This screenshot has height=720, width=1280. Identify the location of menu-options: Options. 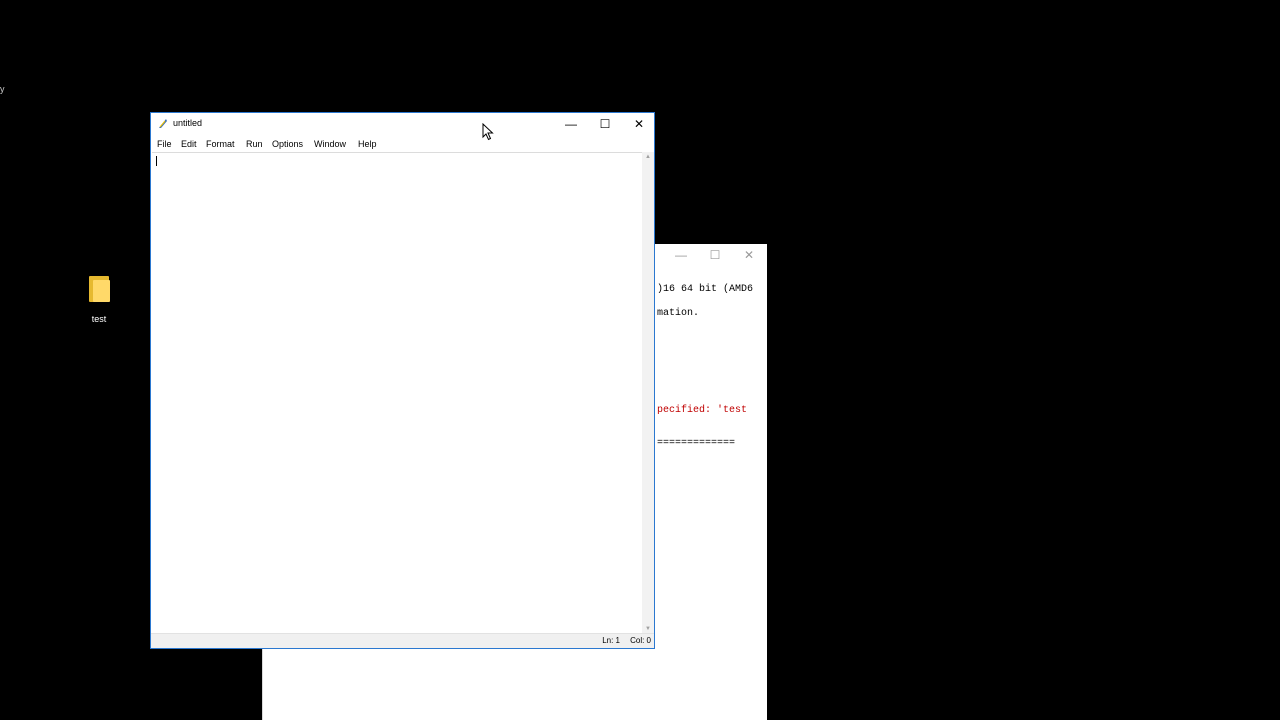
(287, 144).